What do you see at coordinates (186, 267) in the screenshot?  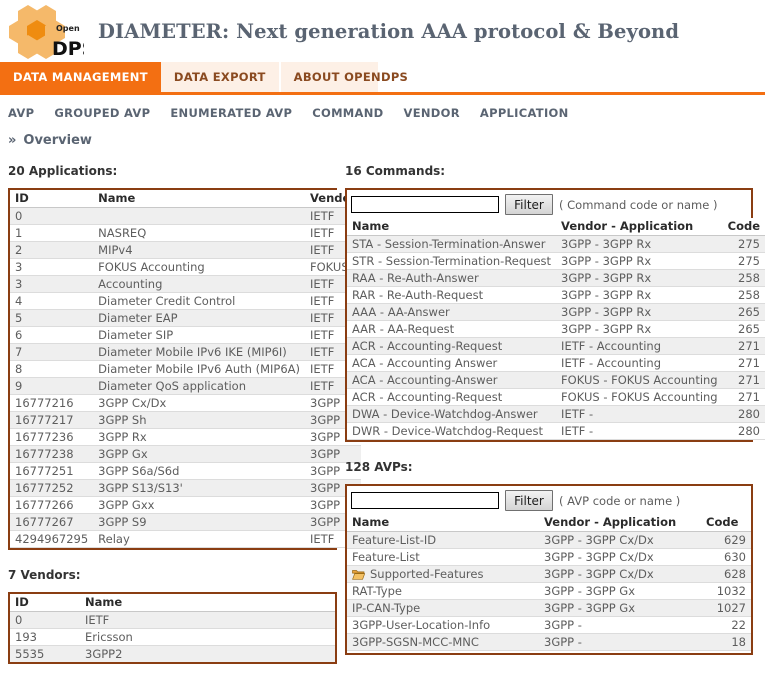 I see `table-row: 3 FOKUS Accounting FOKUS` at bounding box center [186, 267].